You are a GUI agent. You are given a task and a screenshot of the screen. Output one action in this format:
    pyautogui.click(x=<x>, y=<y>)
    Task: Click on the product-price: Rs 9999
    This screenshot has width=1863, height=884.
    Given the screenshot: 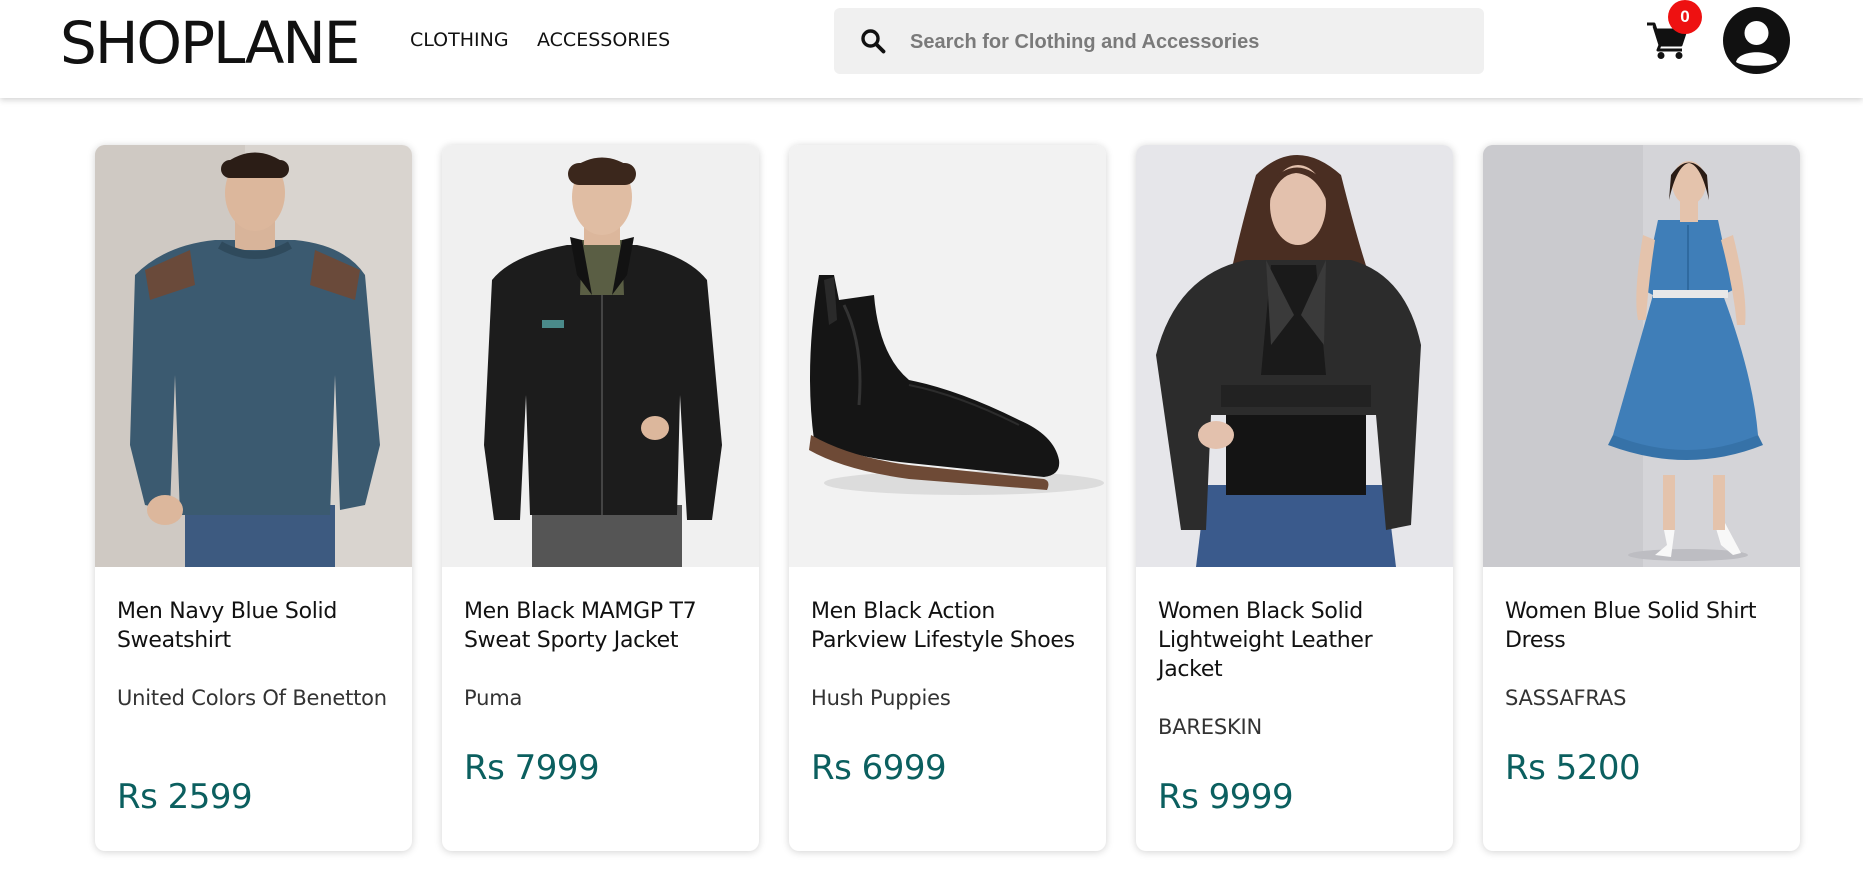 What is the action you would take?
    pyautogui.click(x=1226, y=797)
    